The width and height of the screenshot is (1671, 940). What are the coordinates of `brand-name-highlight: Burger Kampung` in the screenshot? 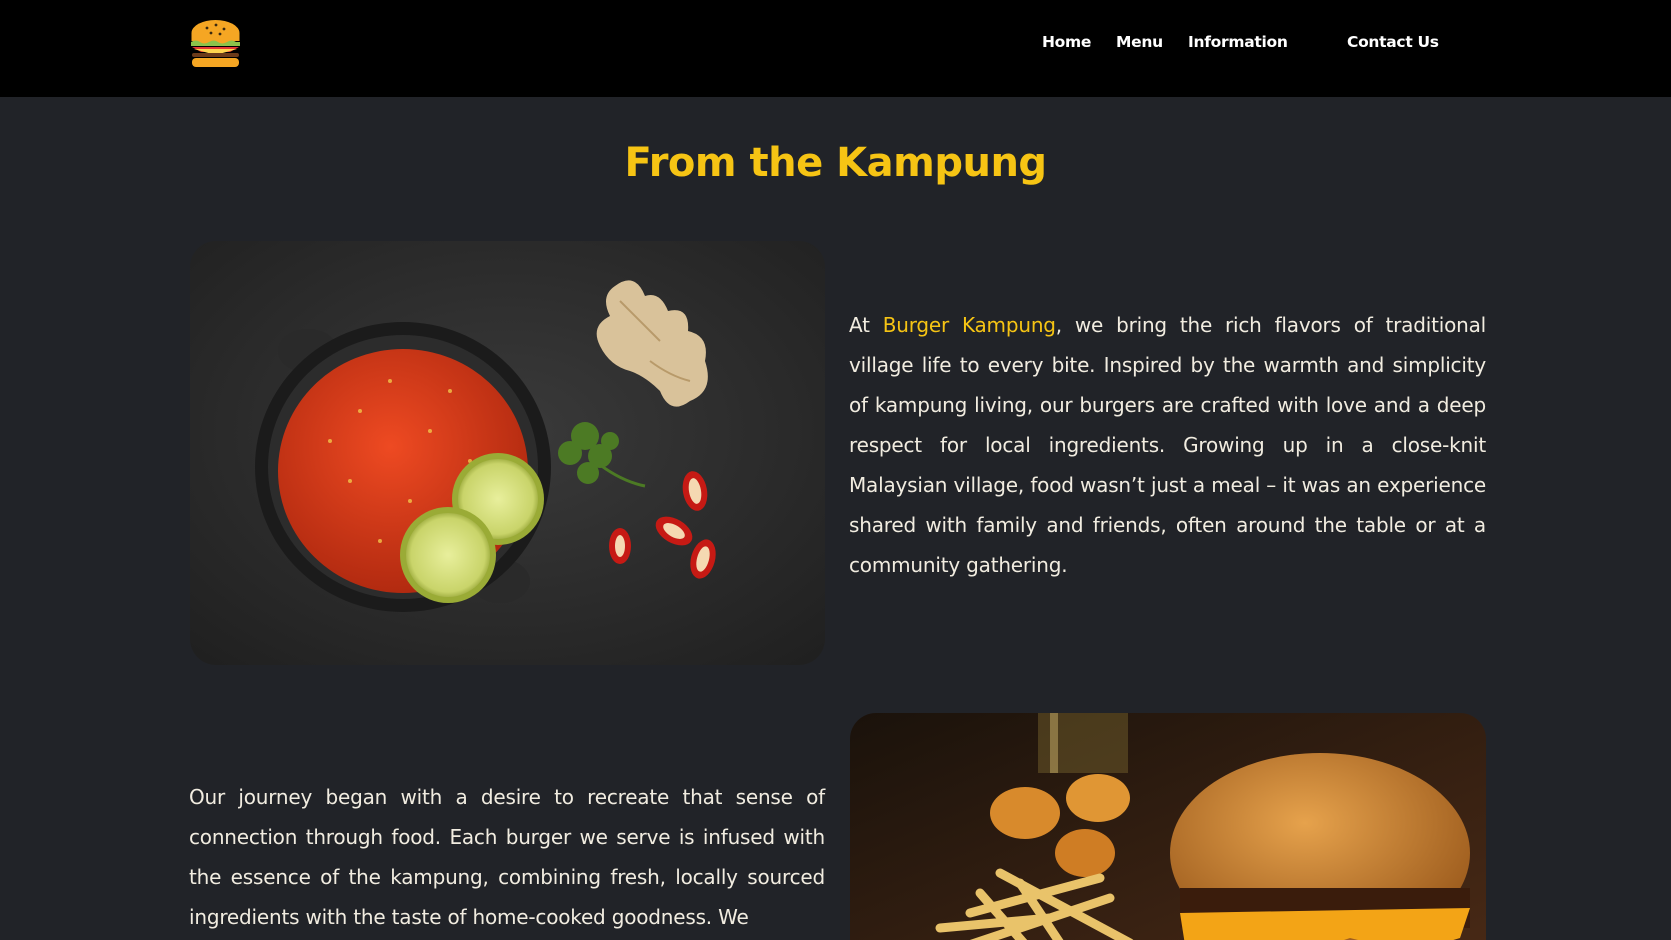 It's located at (969, 325).